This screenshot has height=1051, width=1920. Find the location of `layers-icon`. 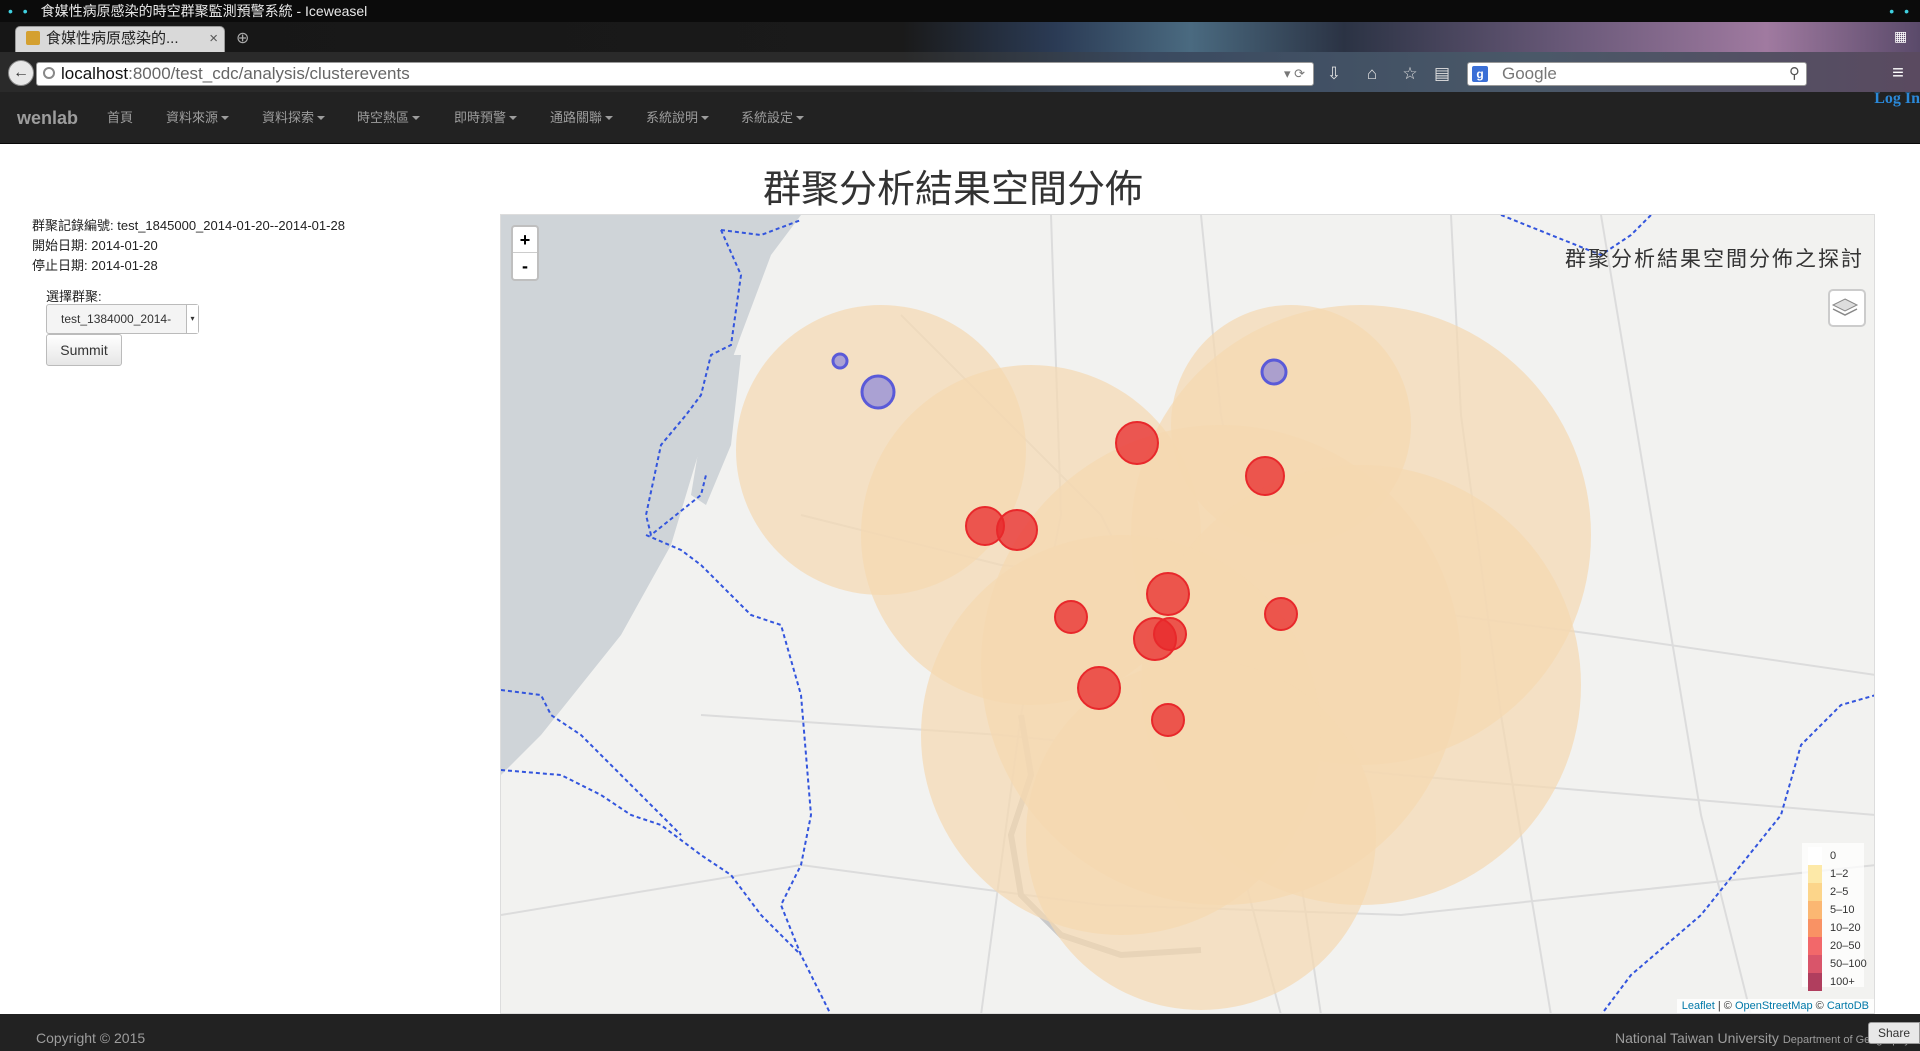

layers-icon is located at coordinates (1845, 307).